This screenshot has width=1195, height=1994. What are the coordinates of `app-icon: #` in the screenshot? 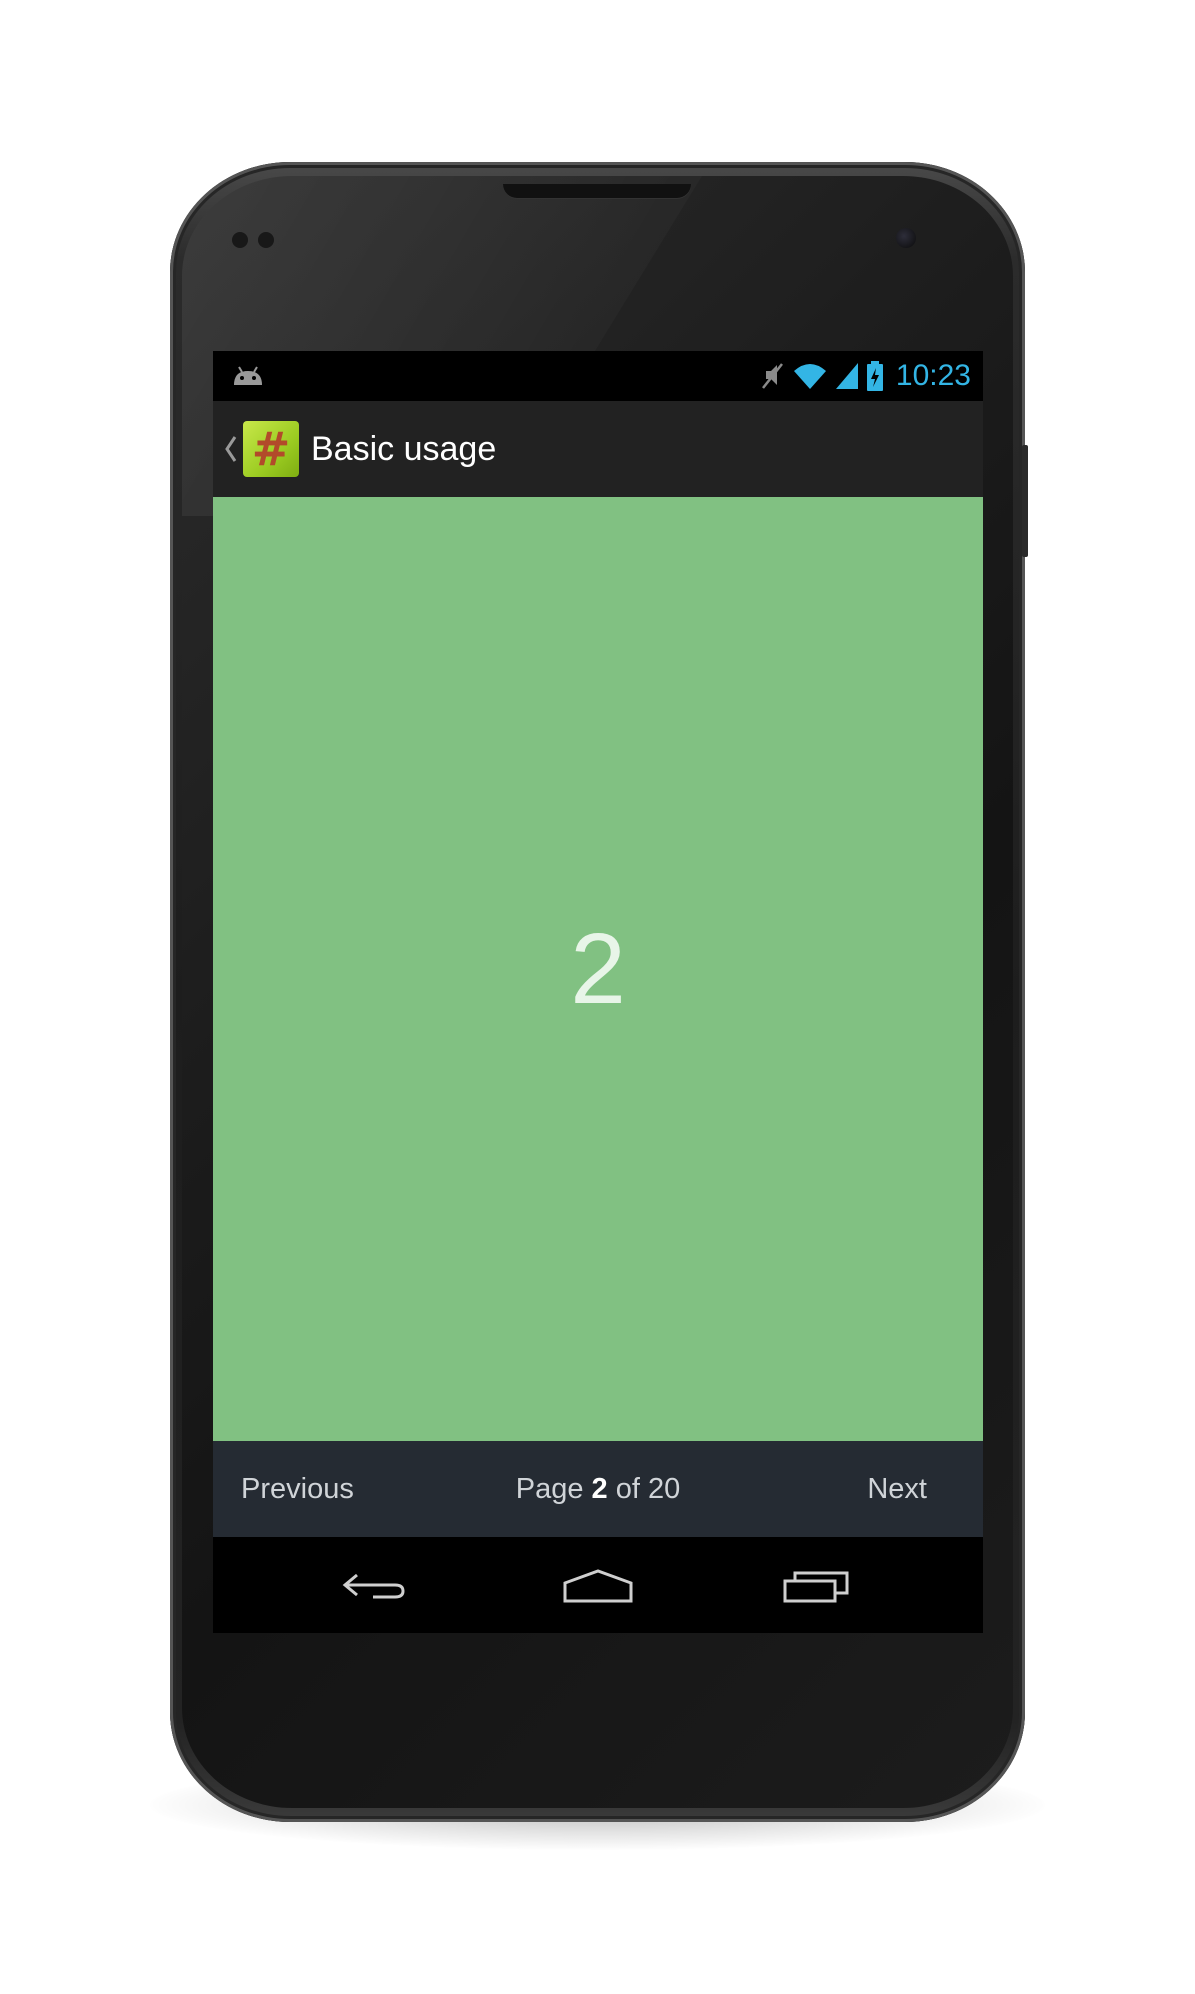 It's located at (271, 449).